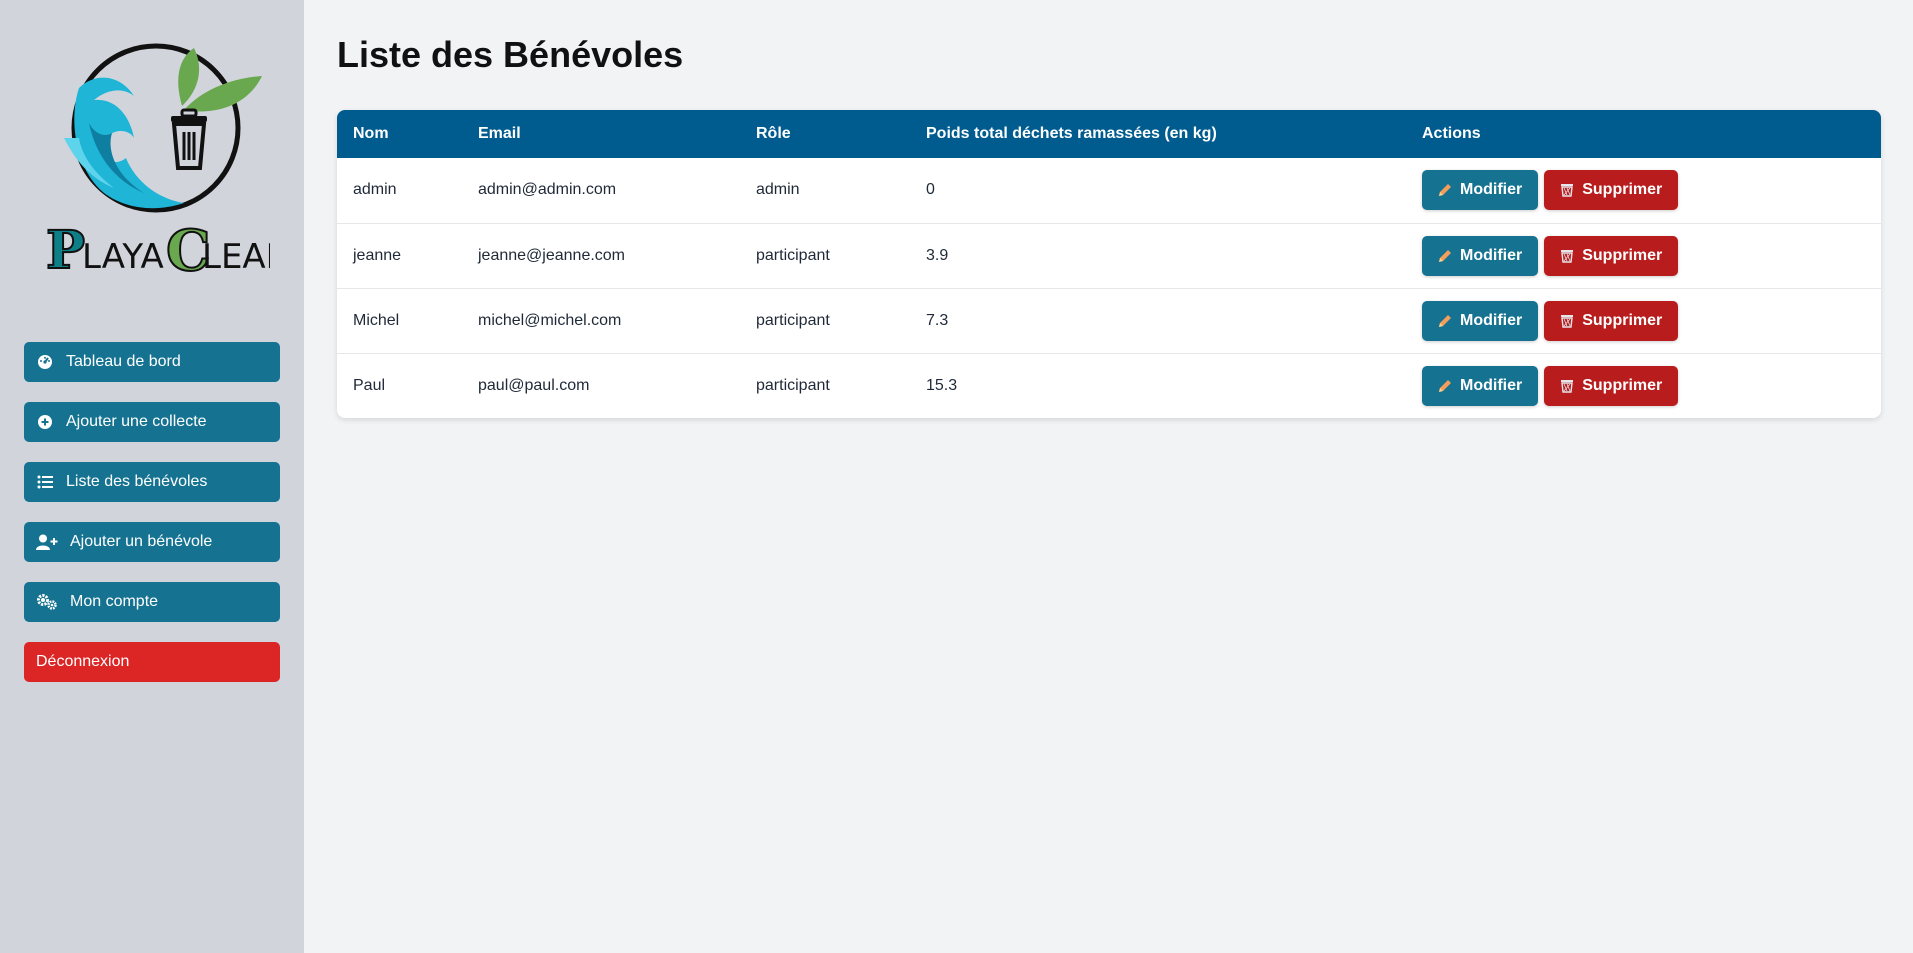 This screenshot has height=953, width=1913. What do you see at coordinates (942, 385) in the screenshot?
I see `cell-poids: 15.3` at bounding box center [942, 385].